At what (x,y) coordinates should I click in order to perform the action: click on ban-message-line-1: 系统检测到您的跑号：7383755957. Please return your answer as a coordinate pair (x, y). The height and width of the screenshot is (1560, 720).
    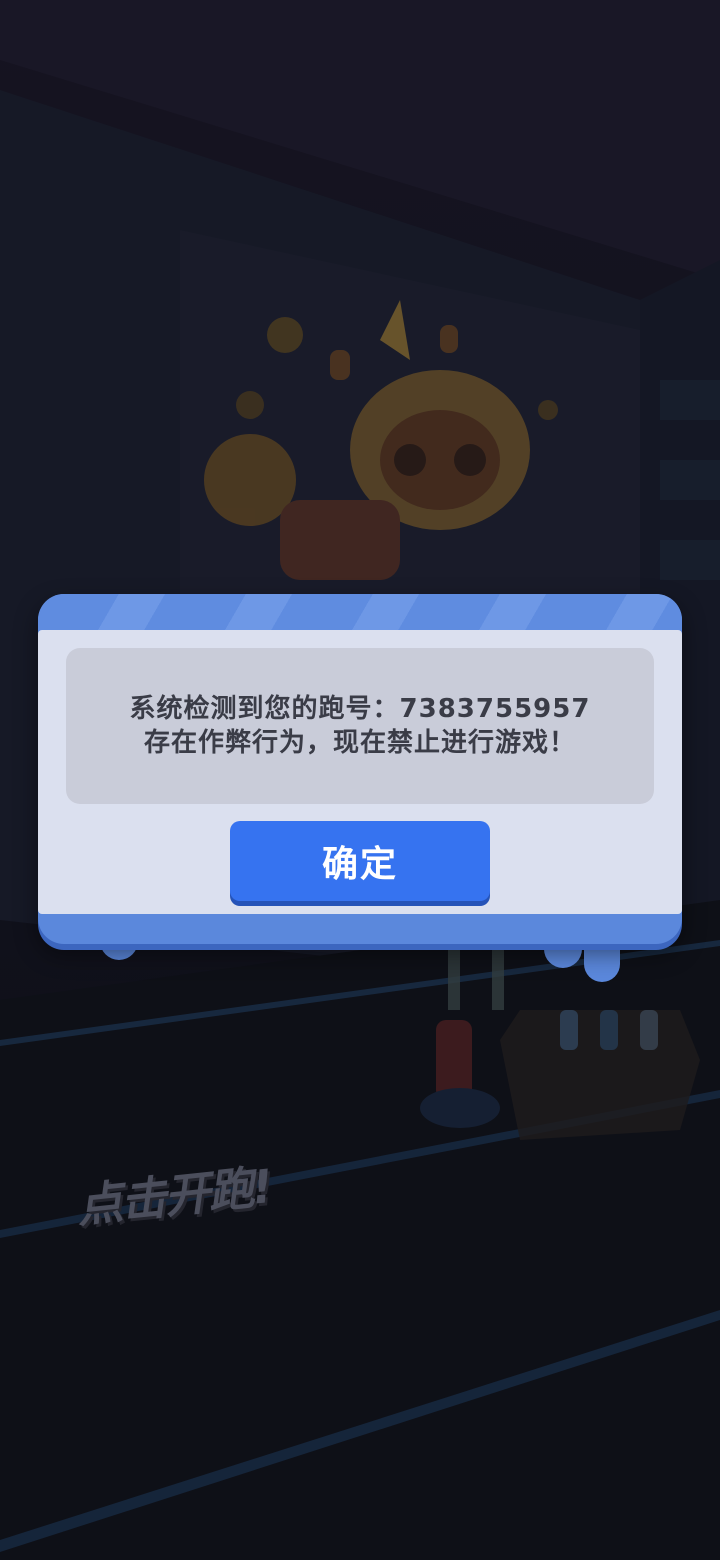
    Looking at the image, I should click on (360, 709).